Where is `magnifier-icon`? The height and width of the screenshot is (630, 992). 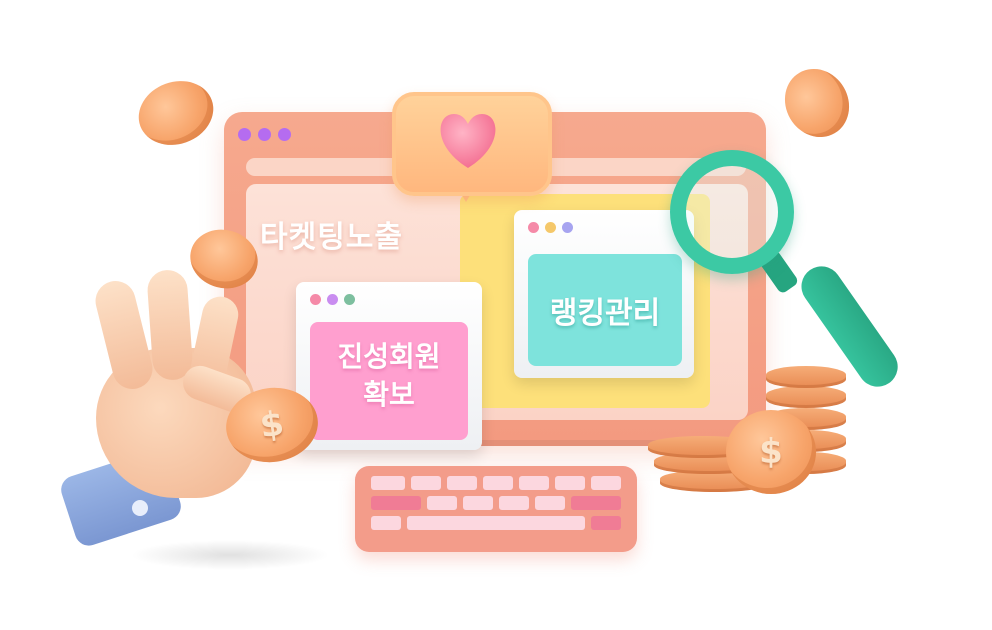 magnifier-icon is located at coordinates (732, 212).